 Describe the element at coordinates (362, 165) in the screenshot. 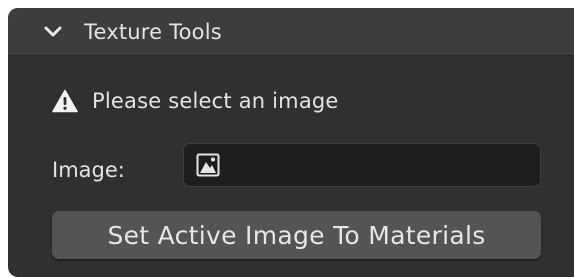

I see `image-selector-field` at that location.